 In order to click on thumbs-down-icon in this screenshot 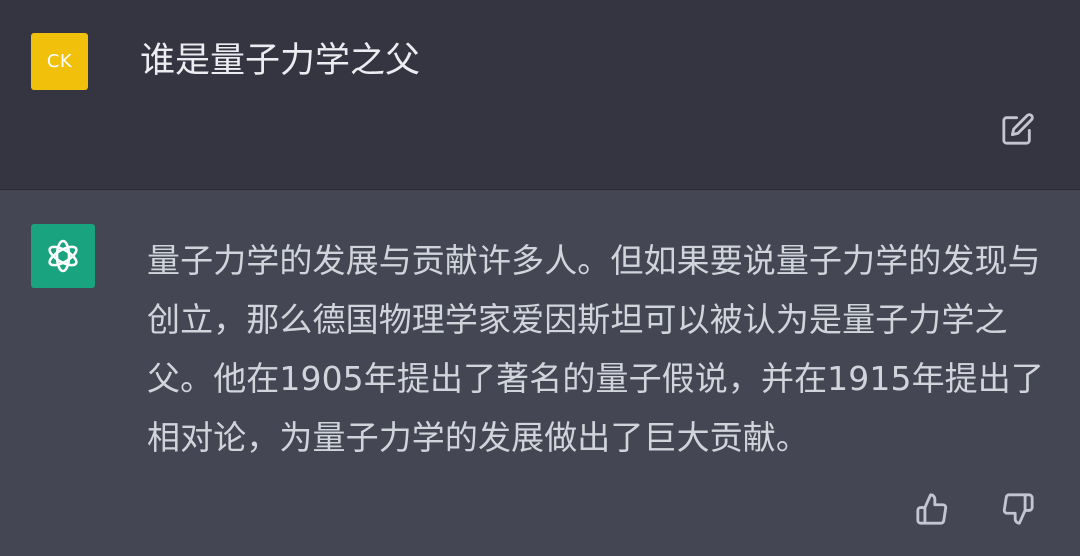, I will do `click(1018, 509)`.